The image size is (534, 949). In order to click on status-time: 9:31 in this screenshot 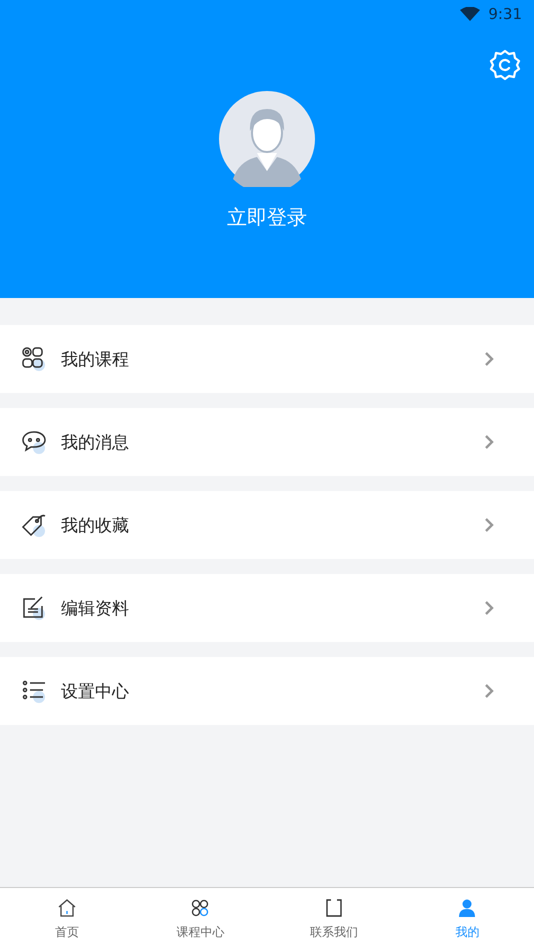, I will do `click(505, 14)`.